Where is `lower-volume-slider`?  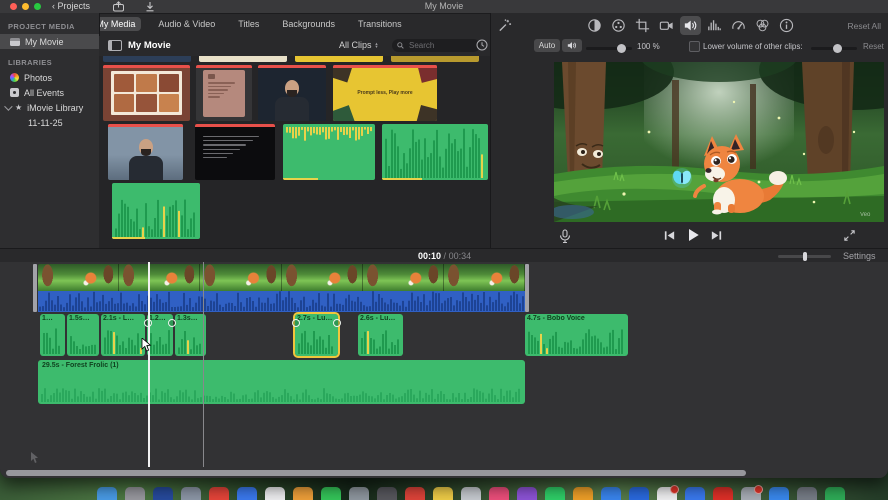 lower-volume-slider is located at coordinates (834, 48).